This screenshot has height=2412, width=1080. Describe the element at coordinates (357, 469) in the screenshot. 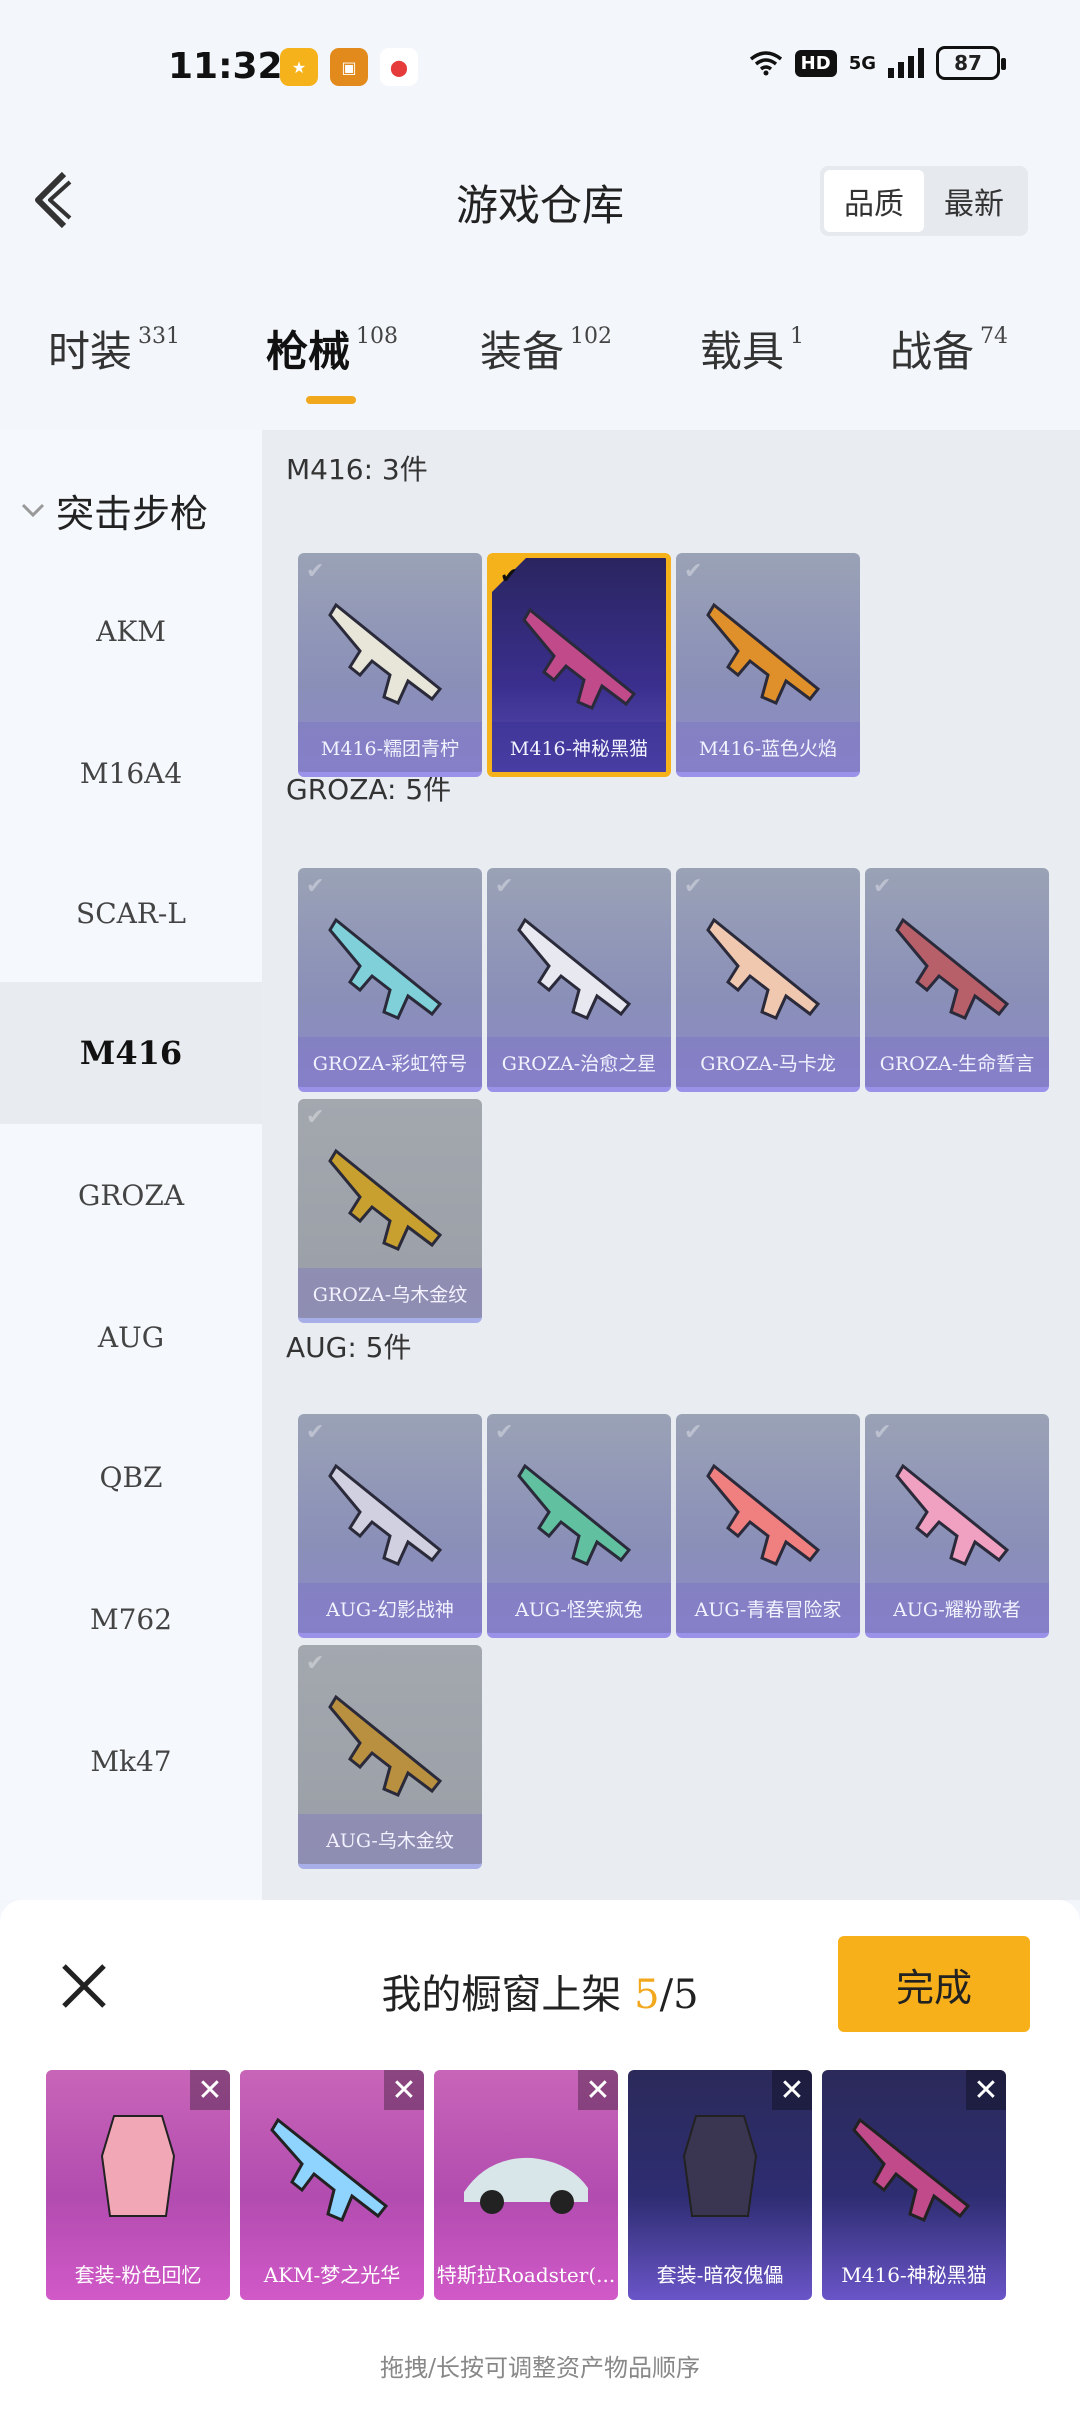

I see `group-title-m416: M416: 3件` at that location.